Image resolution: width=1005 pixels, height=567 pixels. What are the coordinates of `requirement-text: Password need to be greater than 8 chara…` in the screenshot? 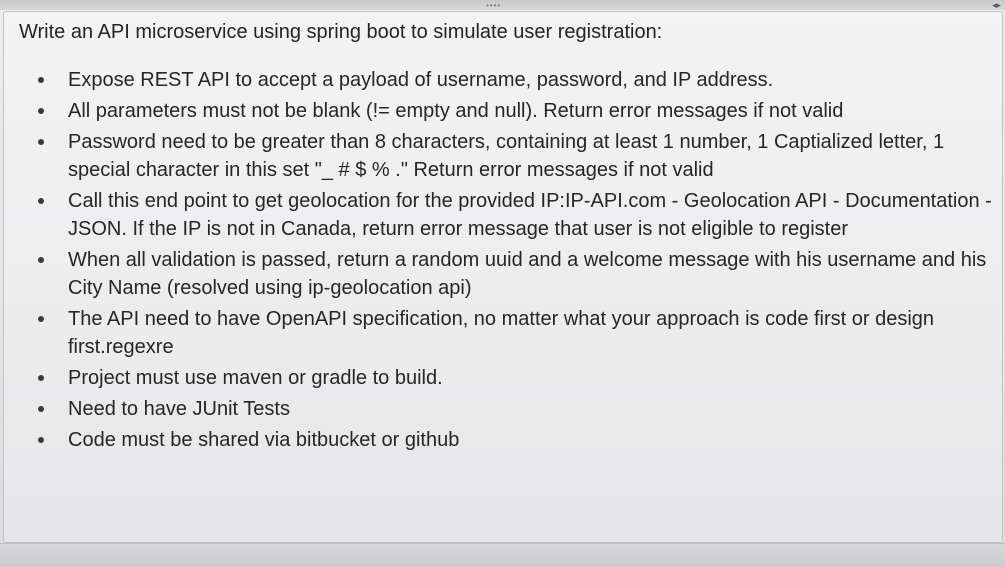 It's located at (506, 156).